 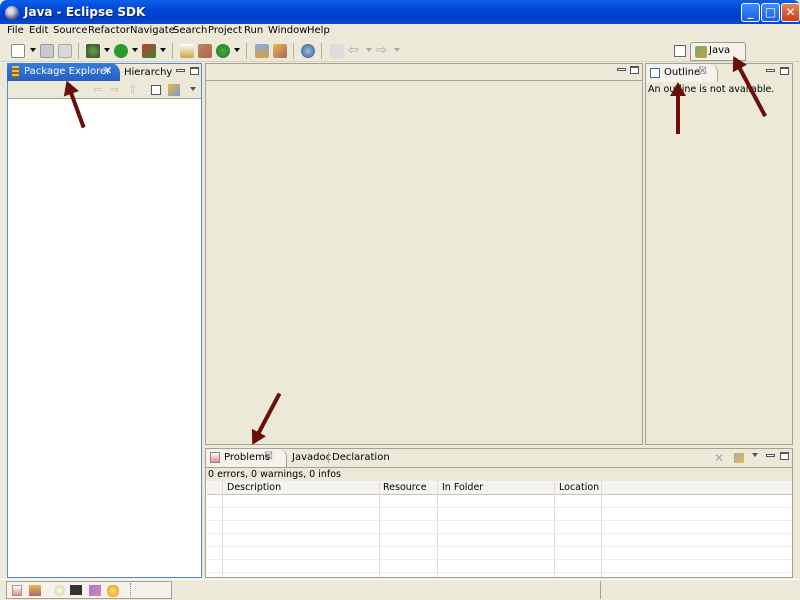 What do you see at coordinates (190, 30) in the screenshot?
I see `menu-search: Search` at bounding box center [190, 30].